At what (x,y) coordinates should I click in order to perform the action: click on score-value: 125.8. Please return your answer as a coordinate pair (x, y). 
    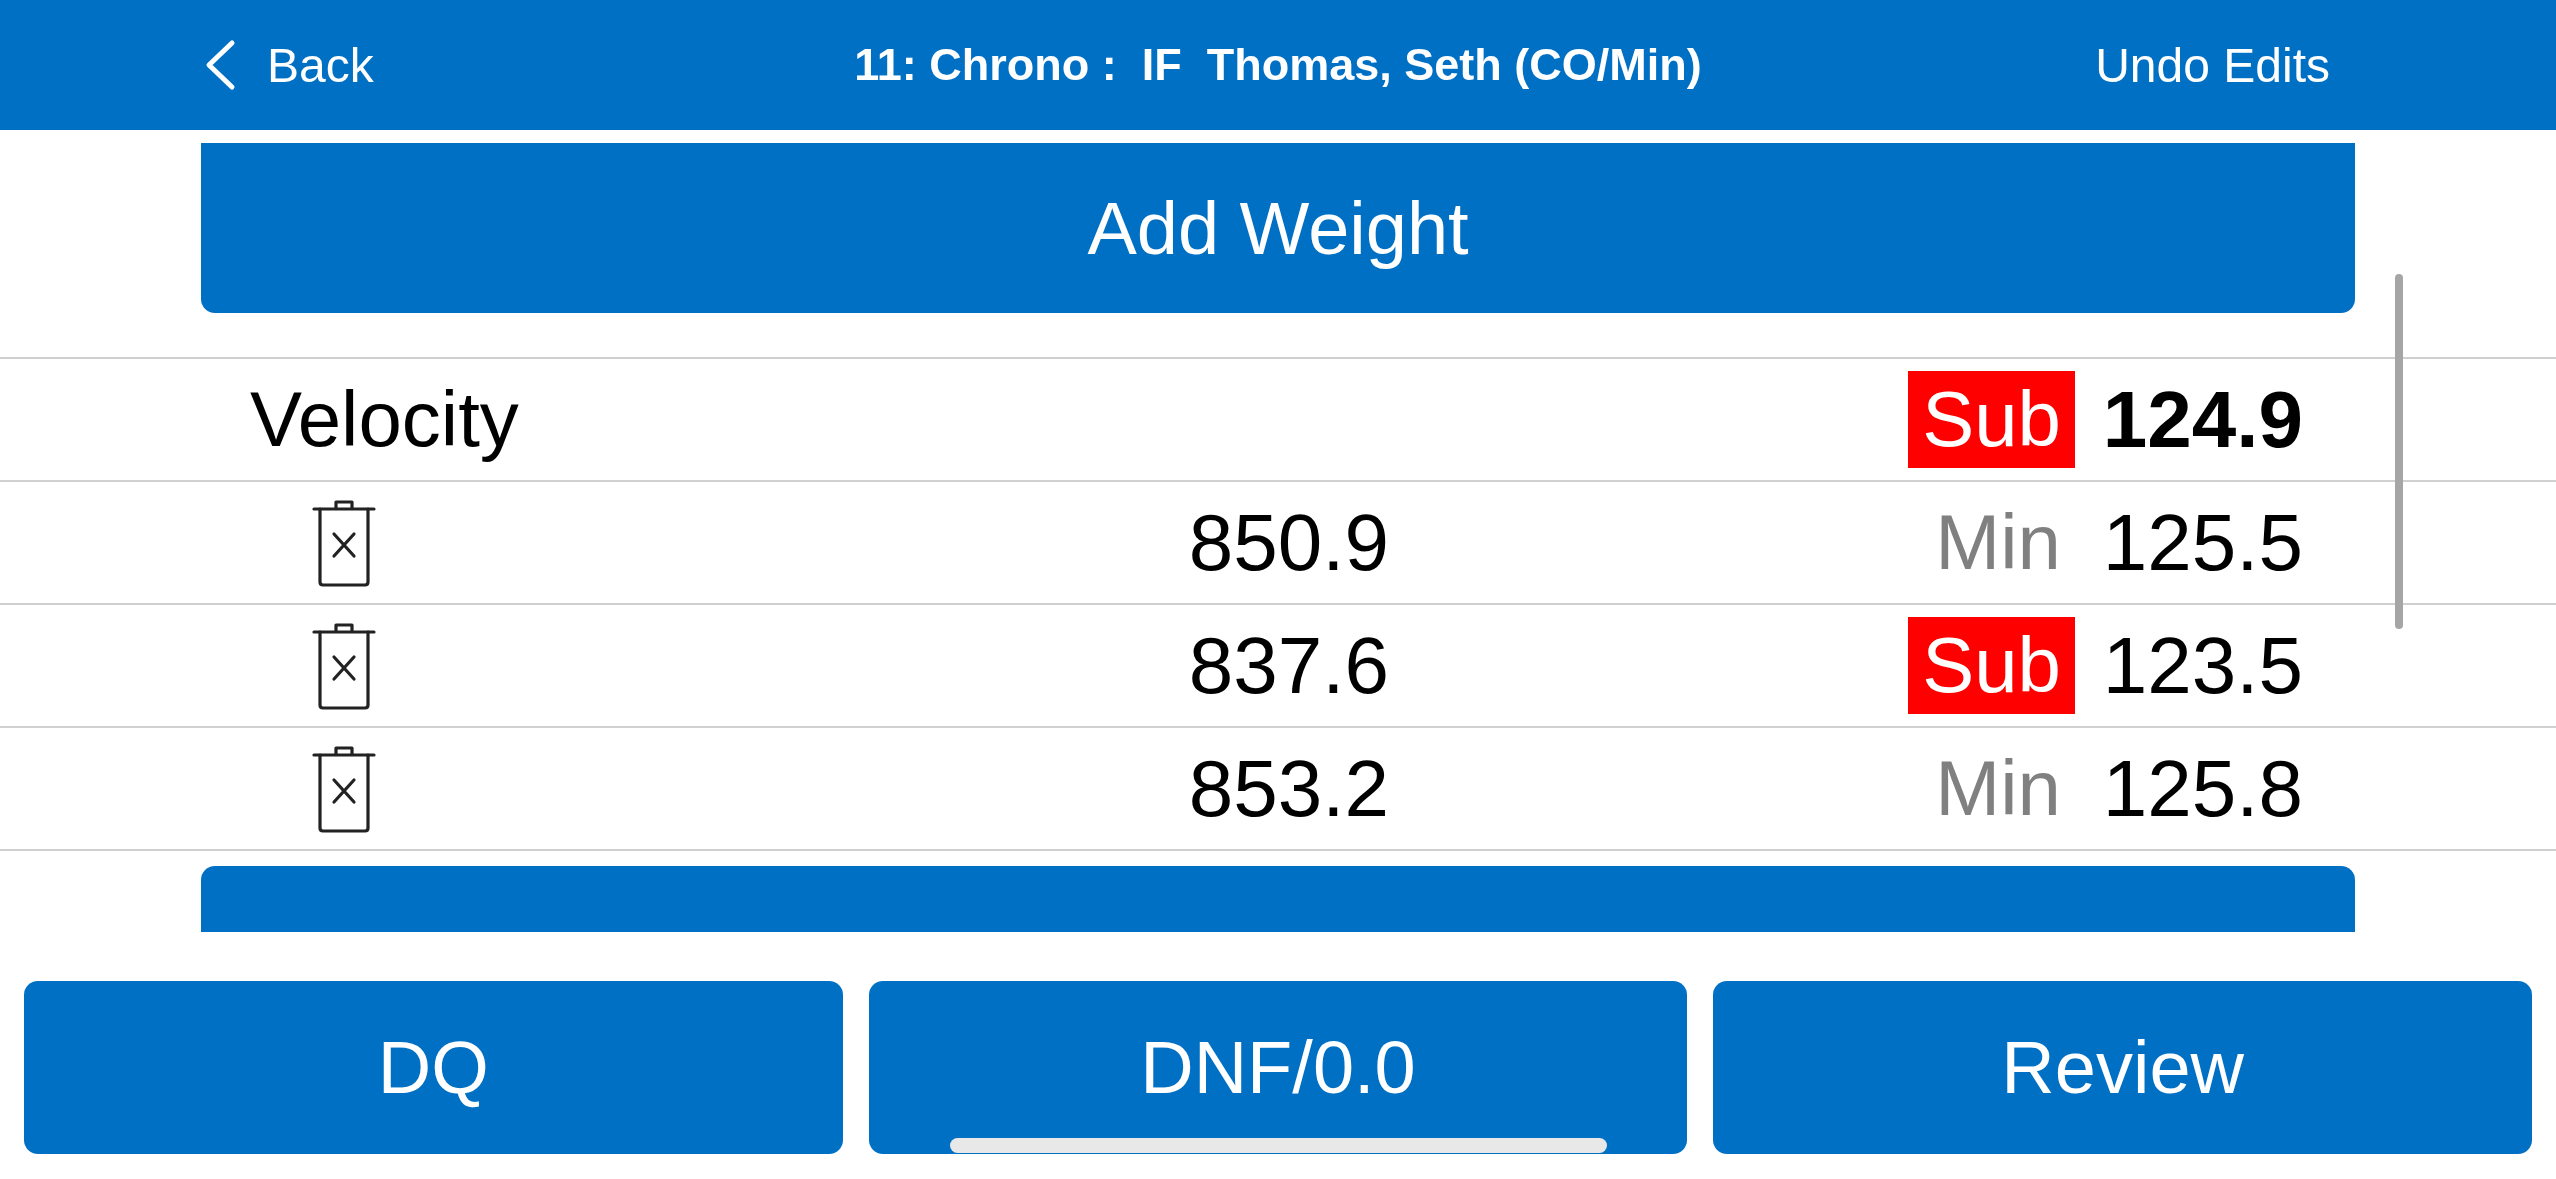
    Looking at the image, I should click on (2202, 788).